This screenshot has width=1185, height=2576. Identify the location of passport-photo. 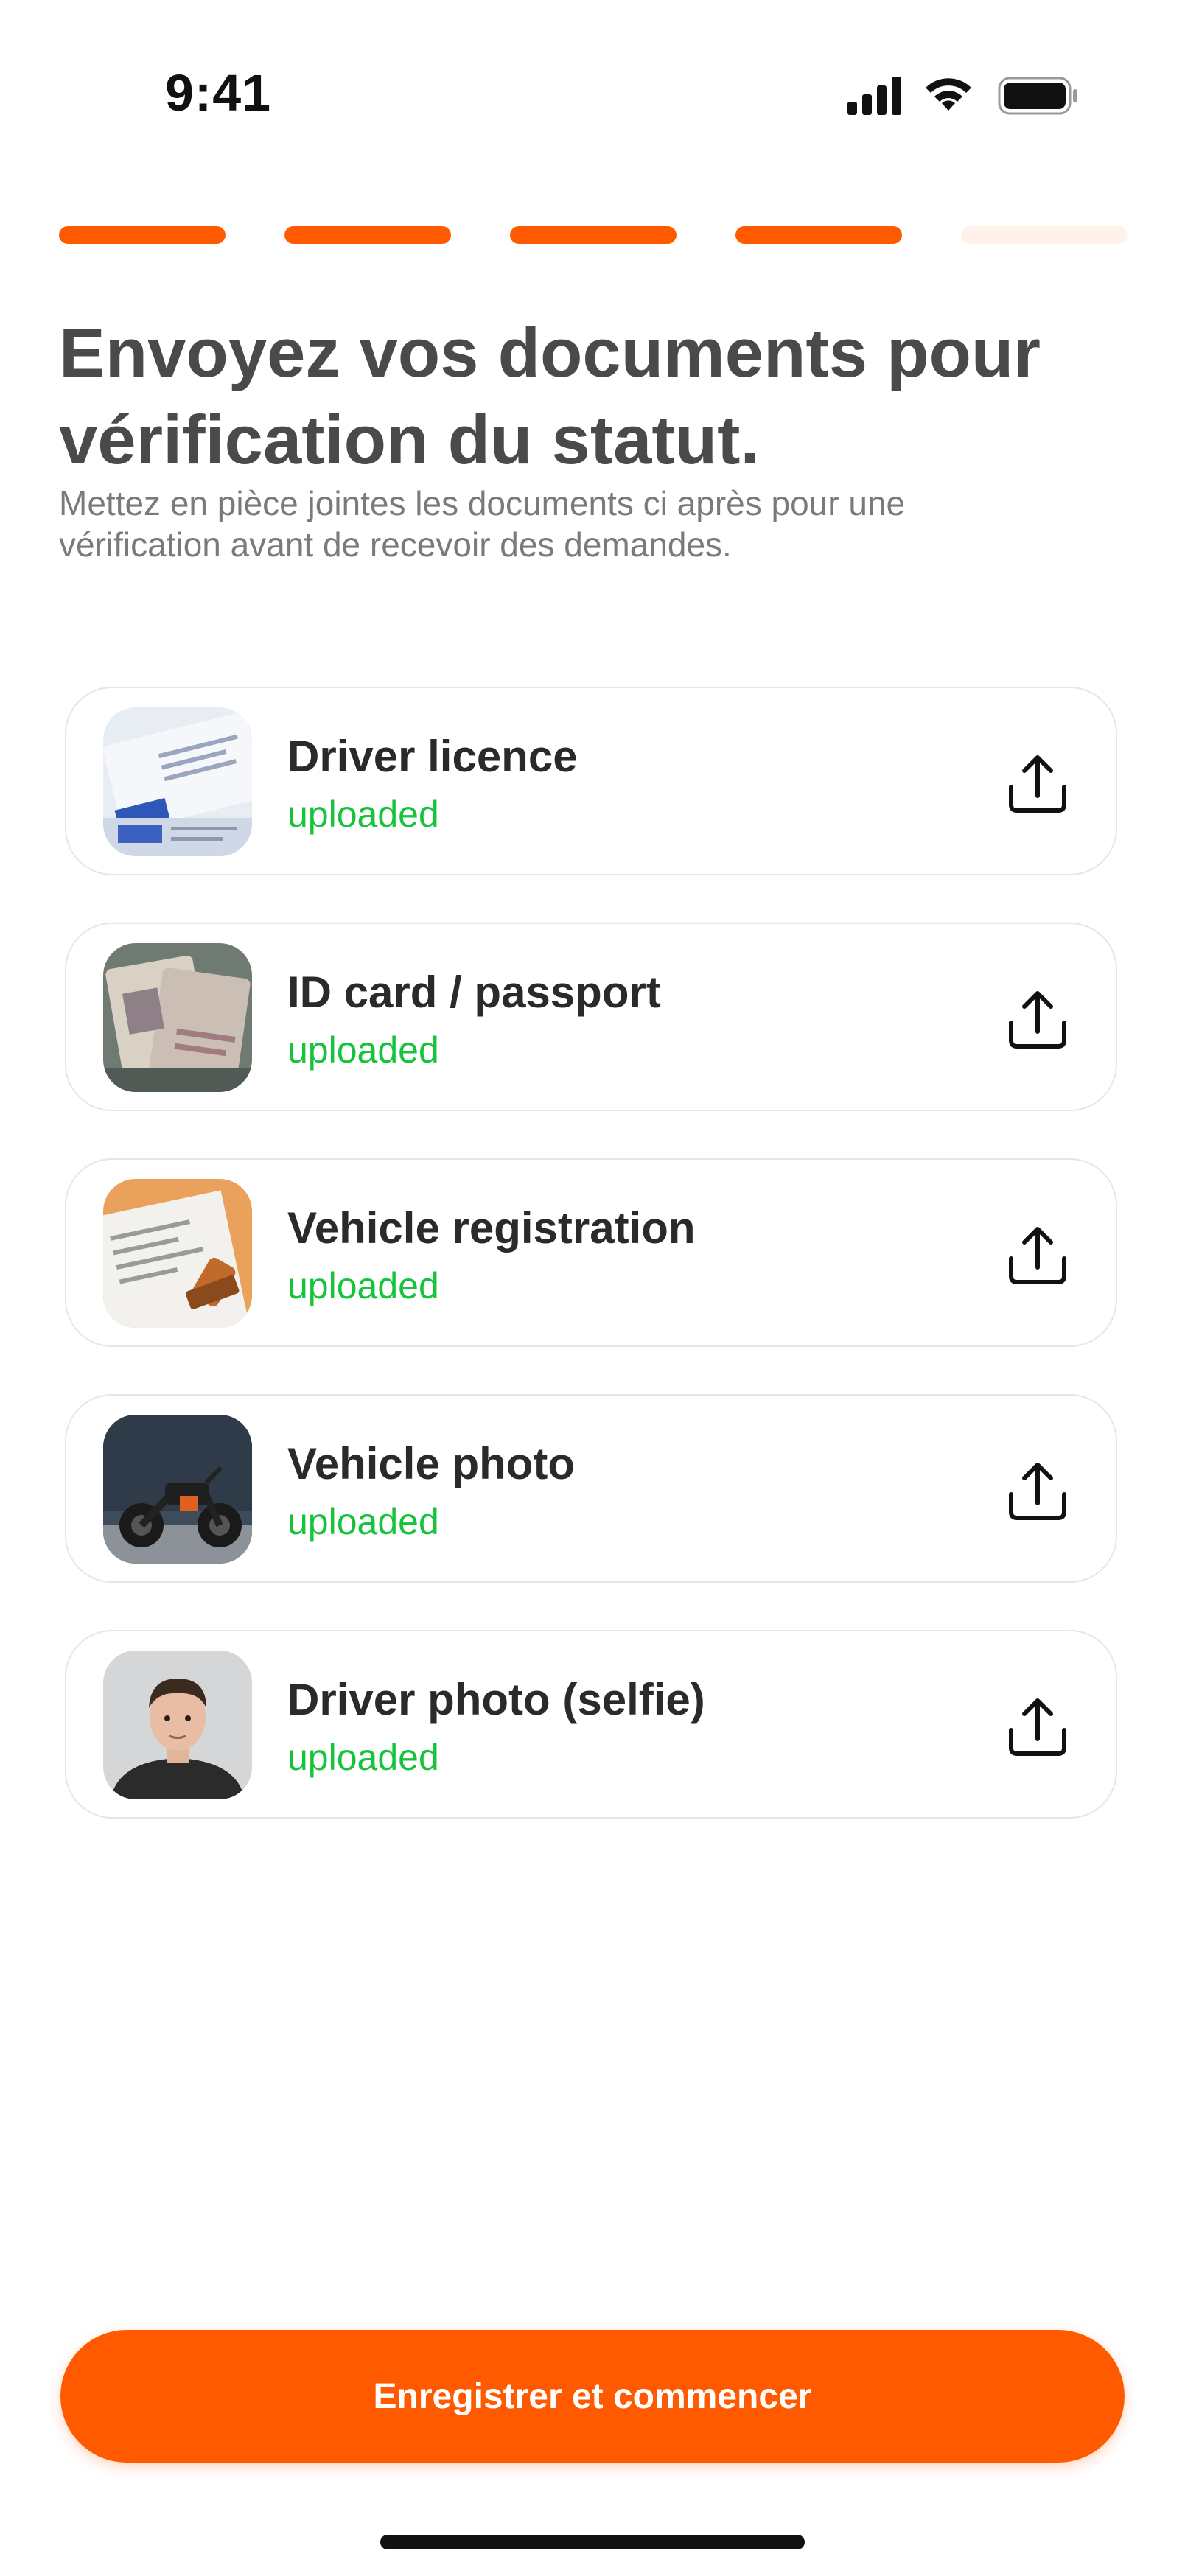
(177, 1017).